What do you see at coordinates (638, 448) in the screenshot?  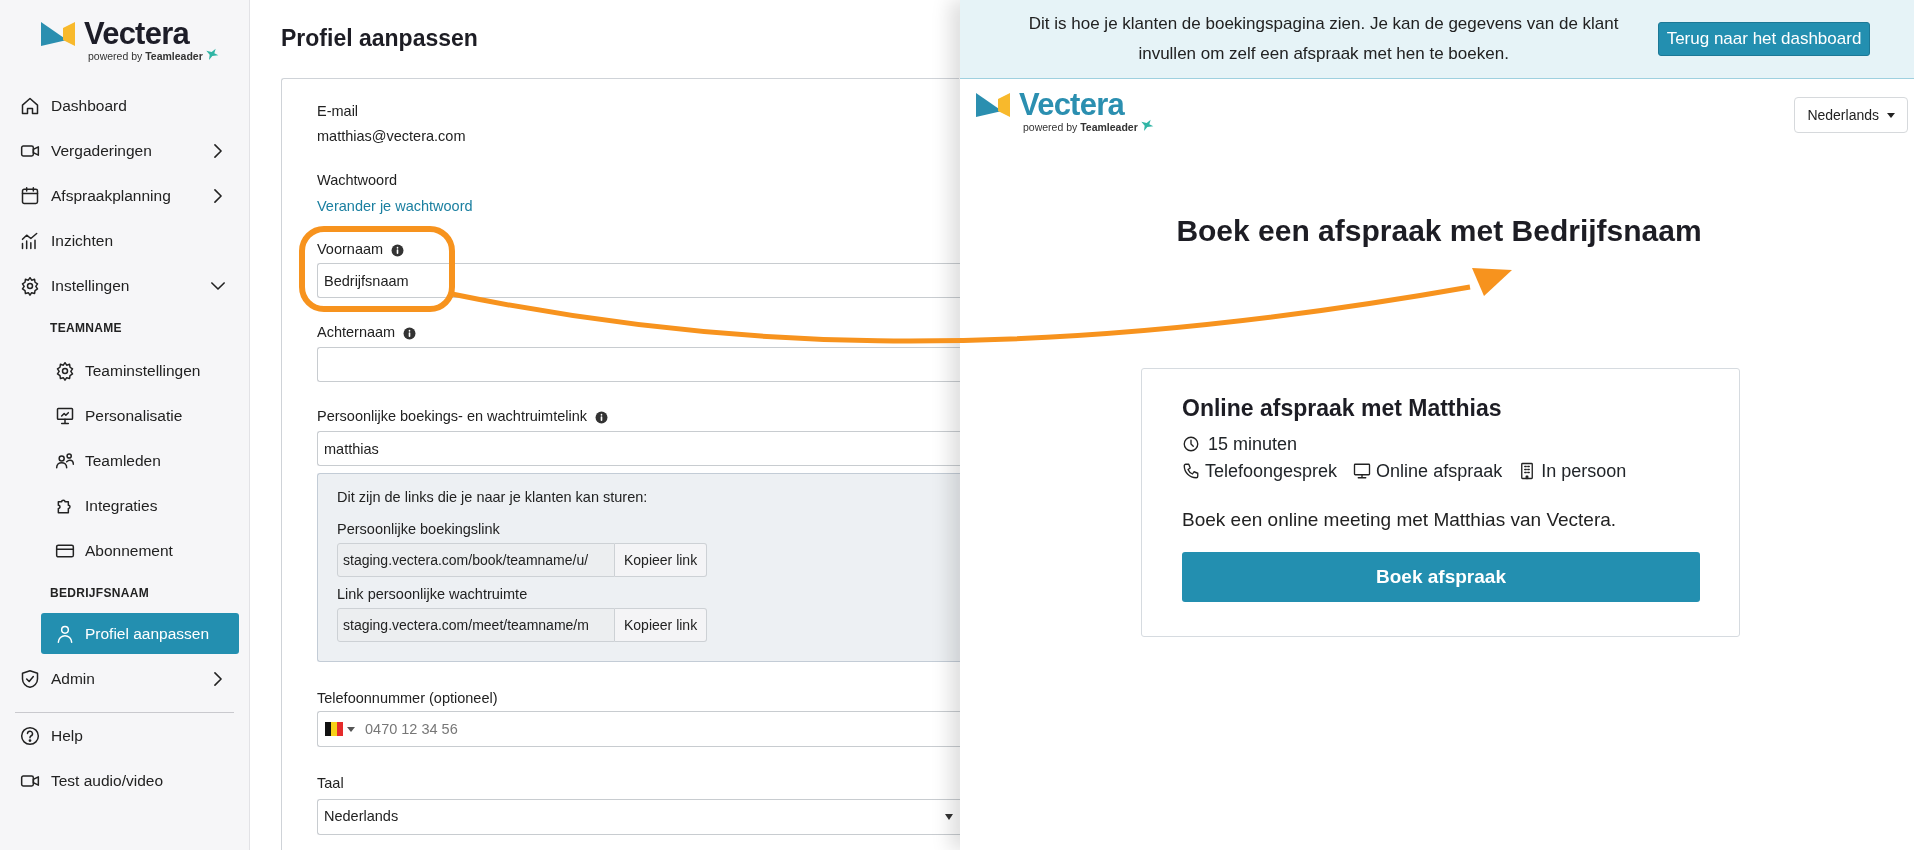 I see `input-field: matthias` at bounding box center [638, 448].